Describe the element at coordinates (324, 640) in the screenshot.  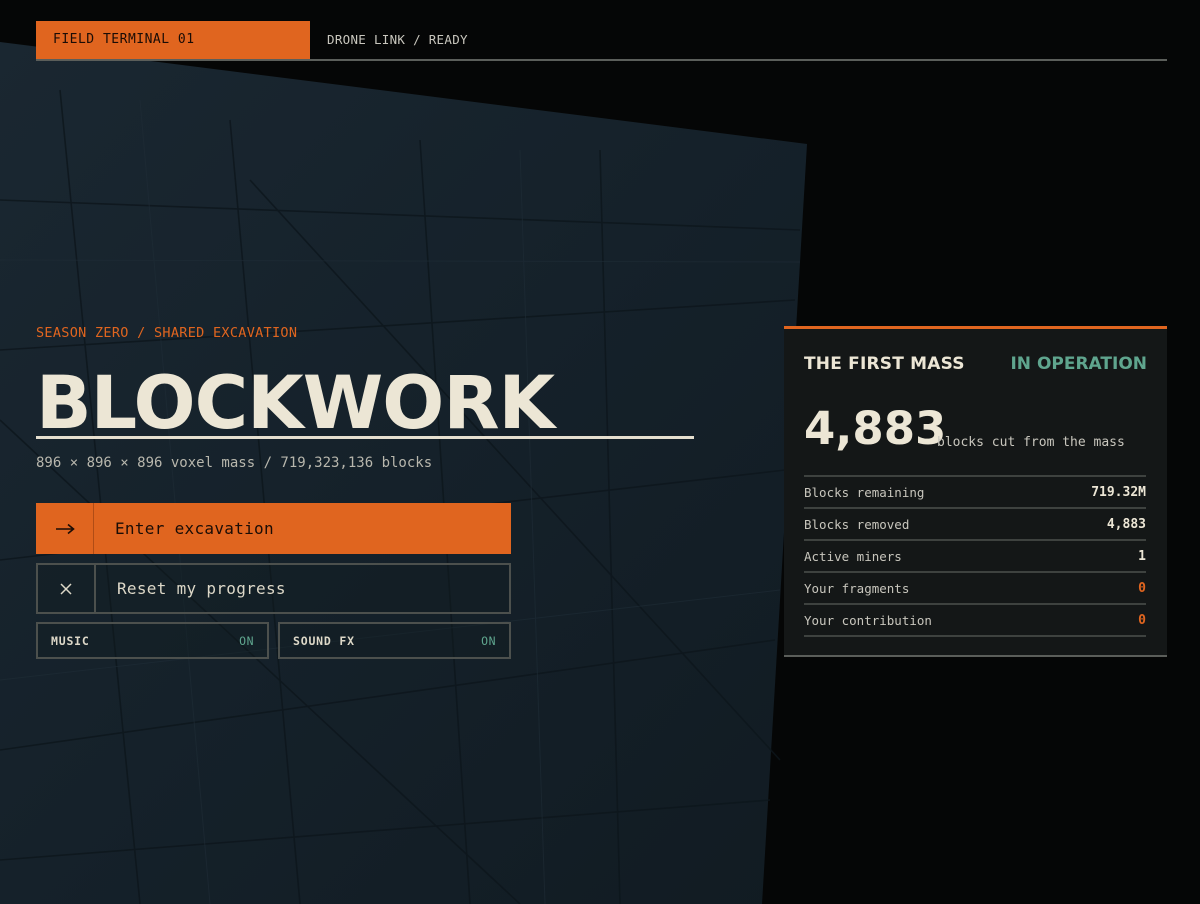
I see `sound-fx-toggle-label: SOUND FX` at that location.